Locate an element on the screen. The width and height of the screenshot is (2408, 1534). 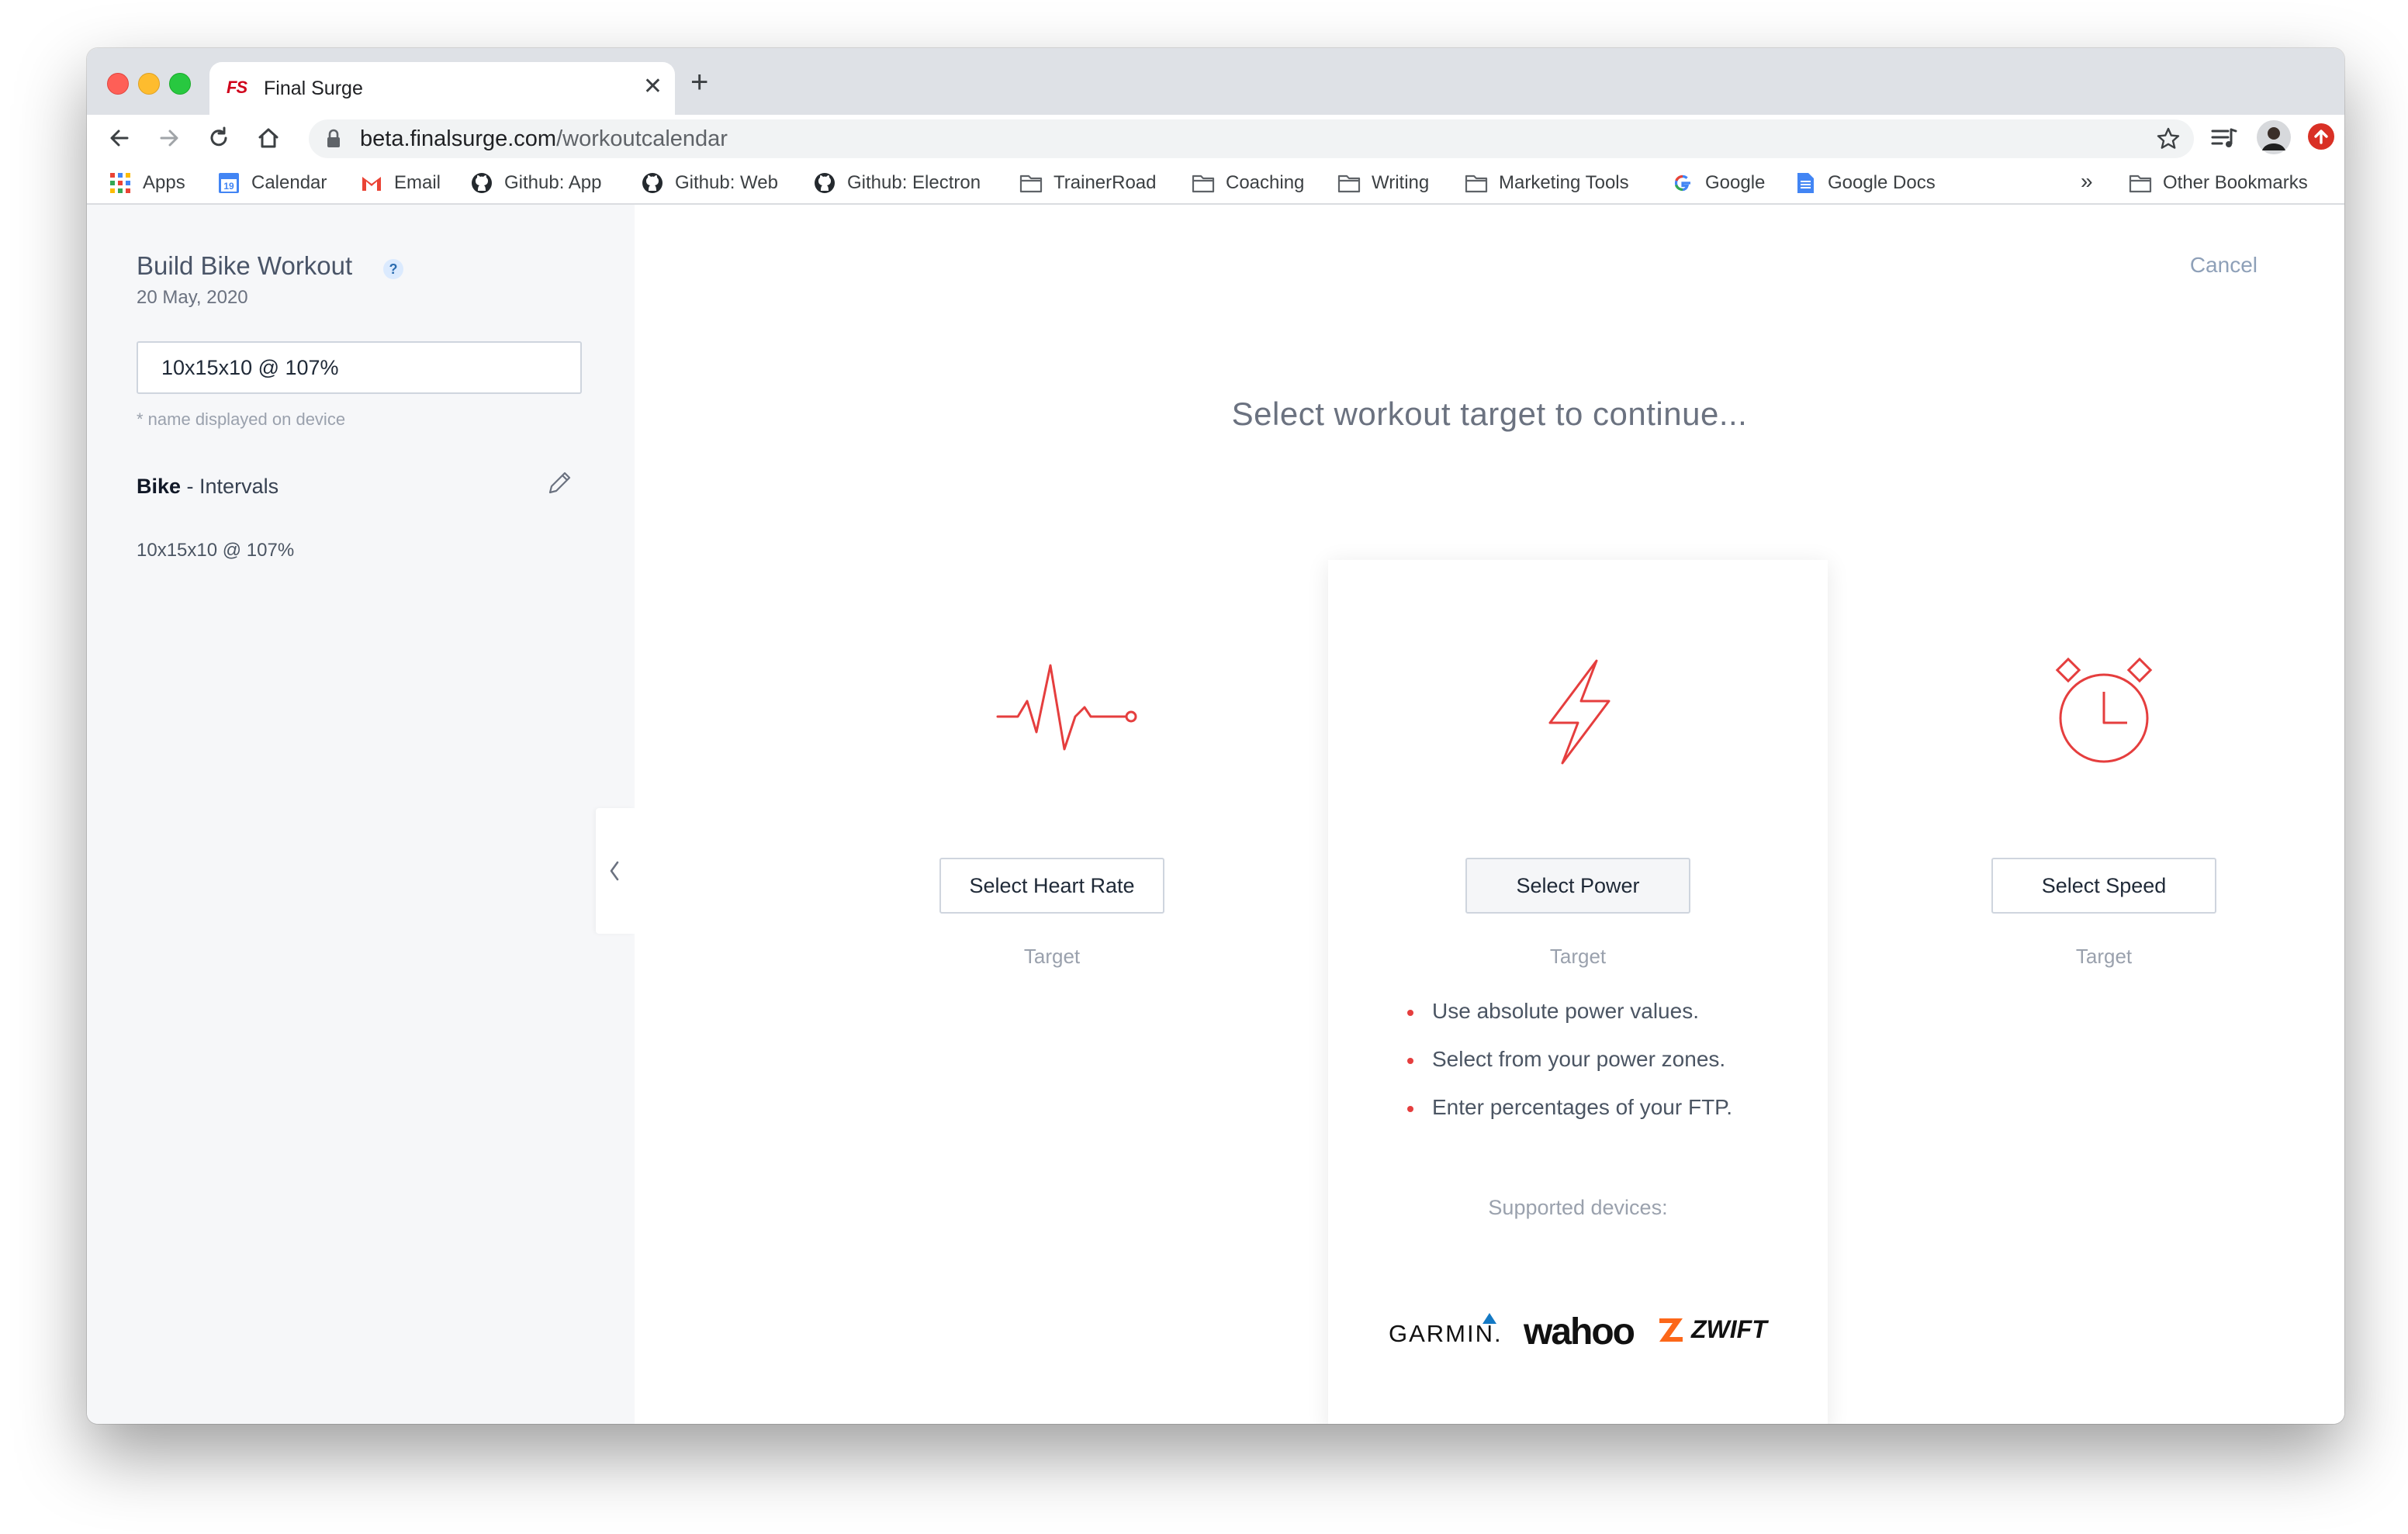
bookmark-label: Other Bookmarks is located at coordinates (2235, 182).